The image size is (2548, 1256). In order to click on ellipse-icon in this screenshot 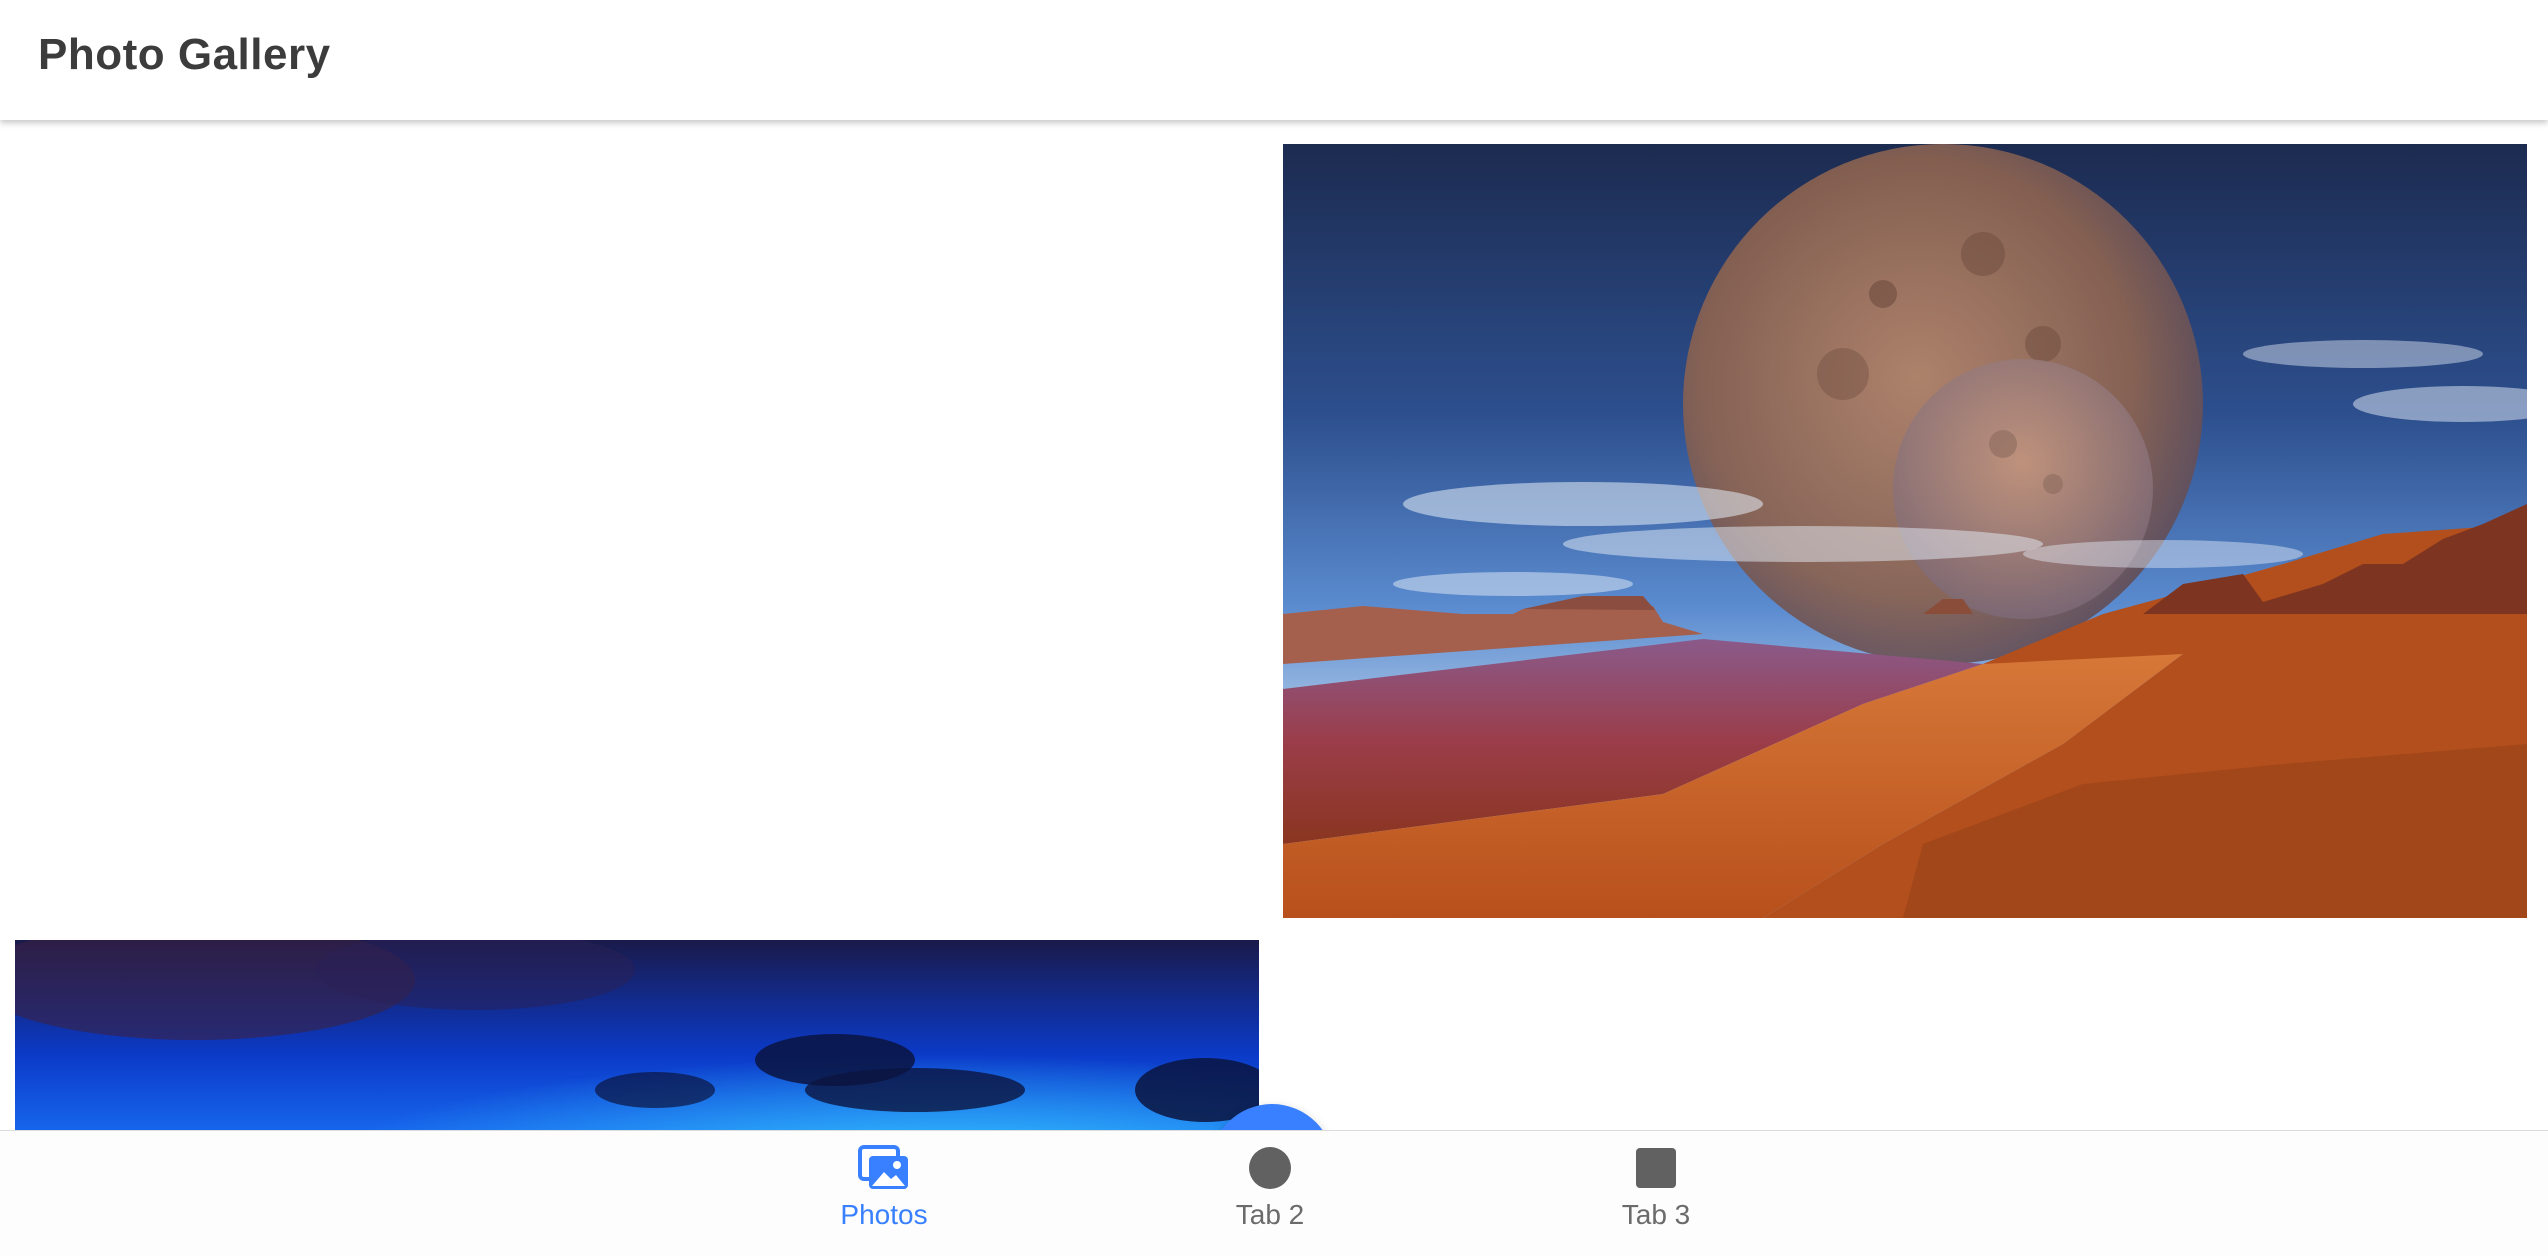, I will do `click(1270, 1168)`.